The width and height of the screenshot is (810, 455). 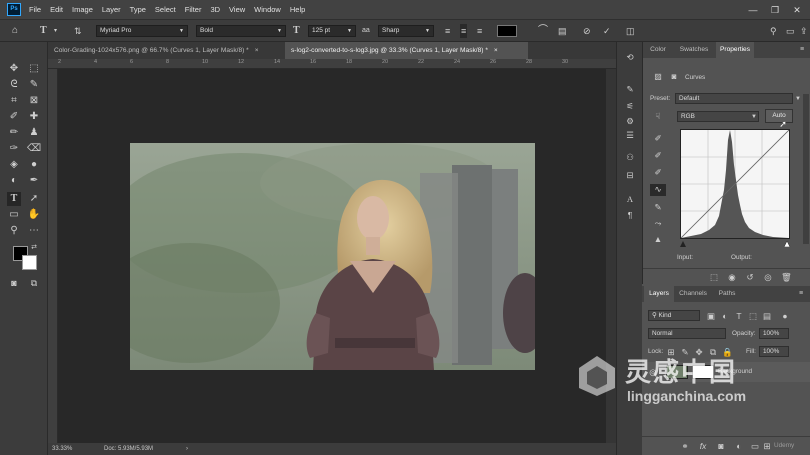 What do you see at coordinates (43, 31) in the screenshot?
I see `text-tool-preset-icon: T` at bounding box center [43, 31].